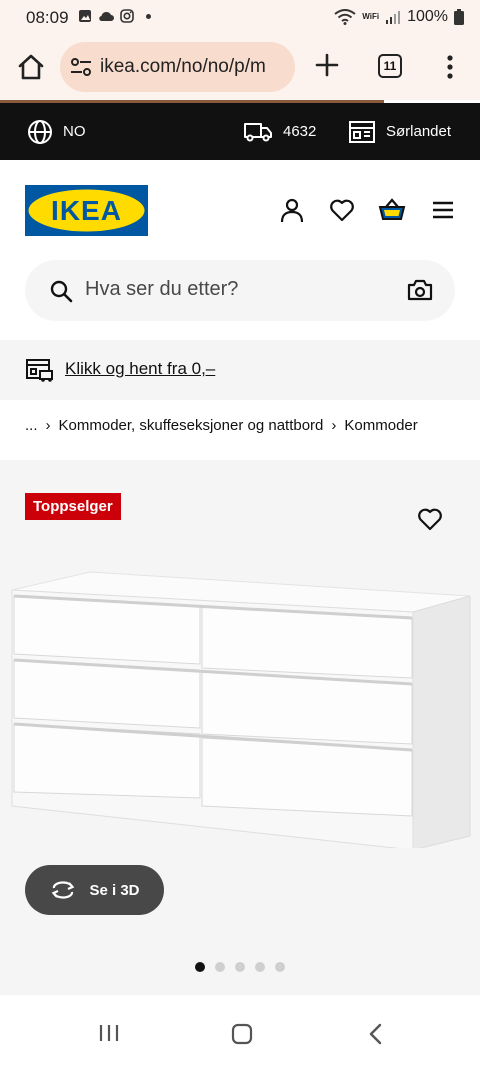 This screenshot has width=480, height=1067. I want to click on breadcrumb-item: Kommoder, so click(380, 425).